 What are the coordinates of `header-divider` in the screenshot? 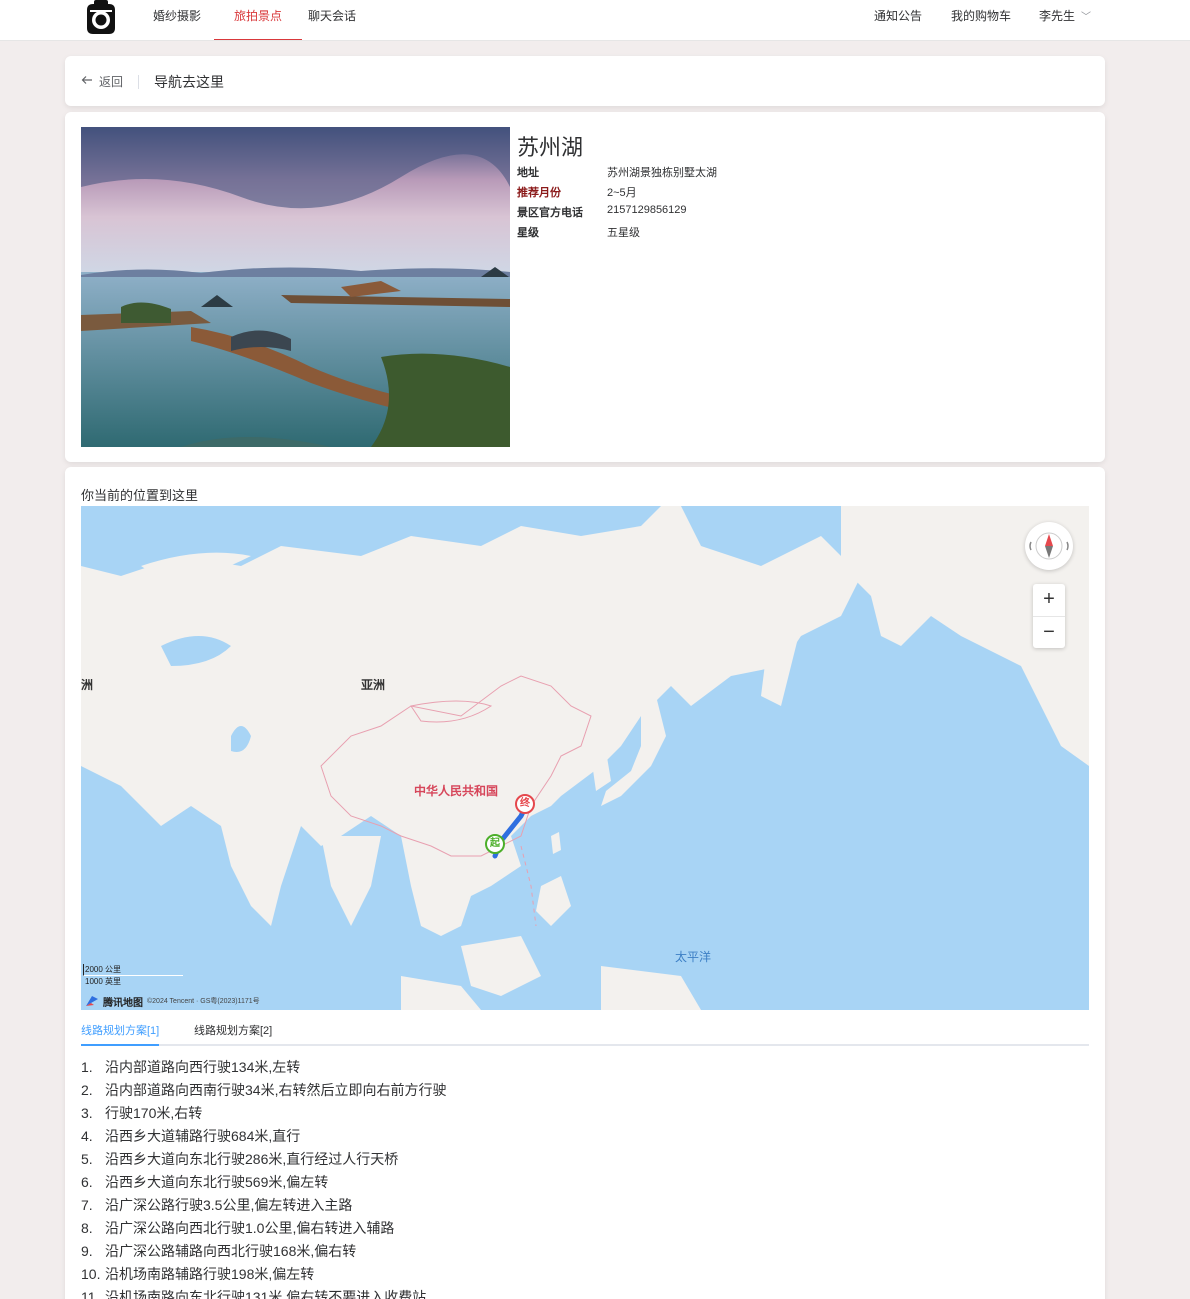 It's located at (138, 82).